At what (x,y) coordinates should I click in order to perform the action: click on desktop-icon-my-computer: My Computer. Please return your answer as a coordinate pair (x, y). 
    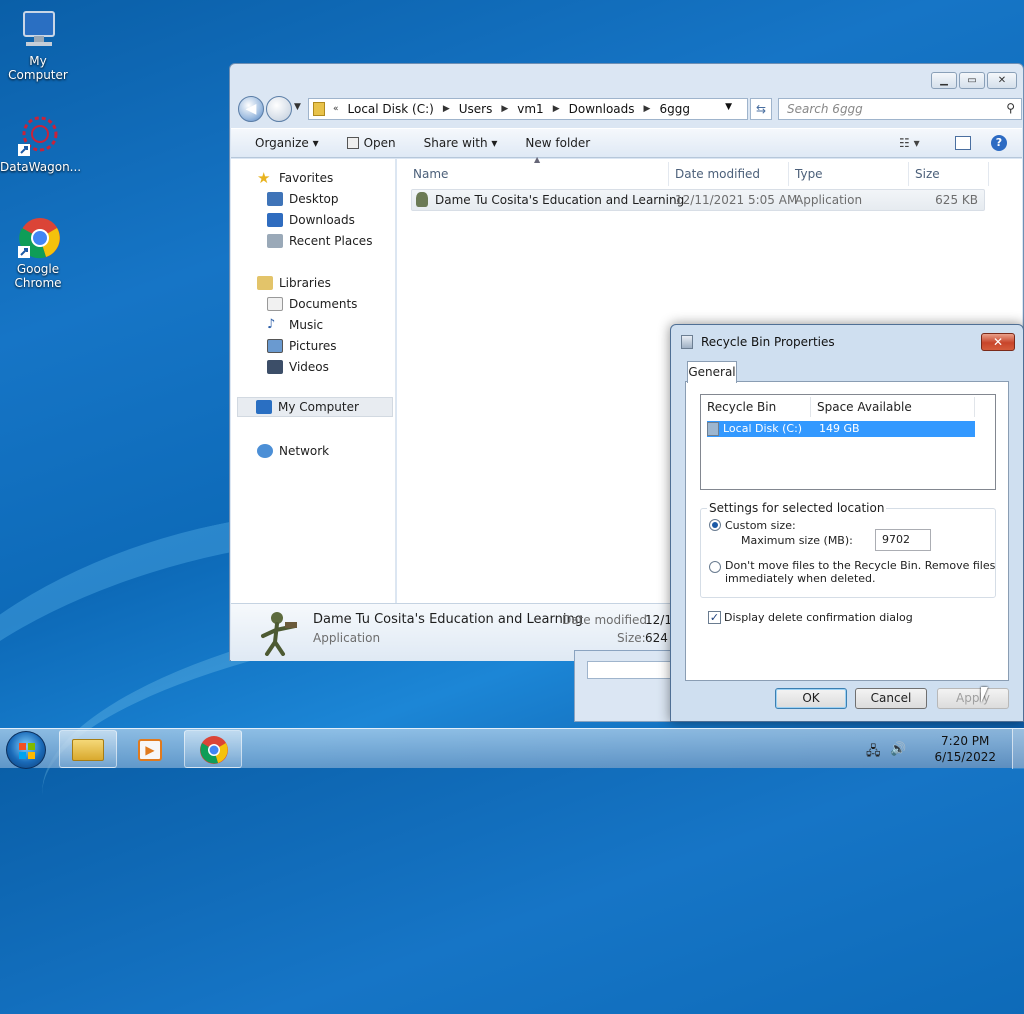
    Looking at the image, I should click on (38, 45).